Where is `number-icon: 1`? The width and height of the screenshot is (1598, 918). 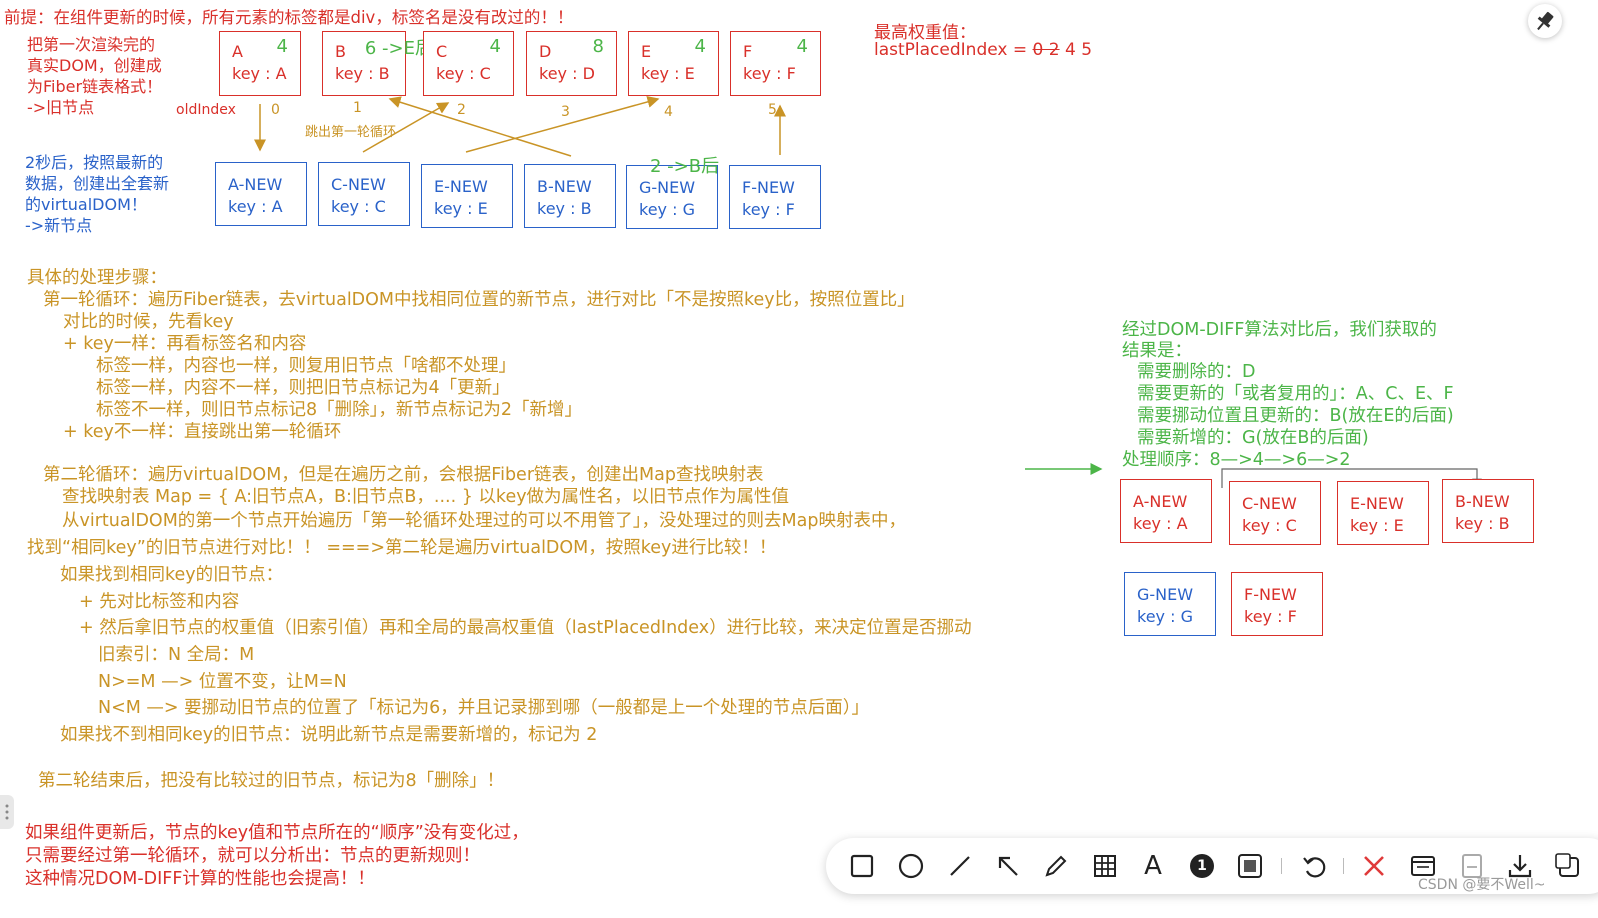
number-icon: 1 is located at coordinates (1202, 866).